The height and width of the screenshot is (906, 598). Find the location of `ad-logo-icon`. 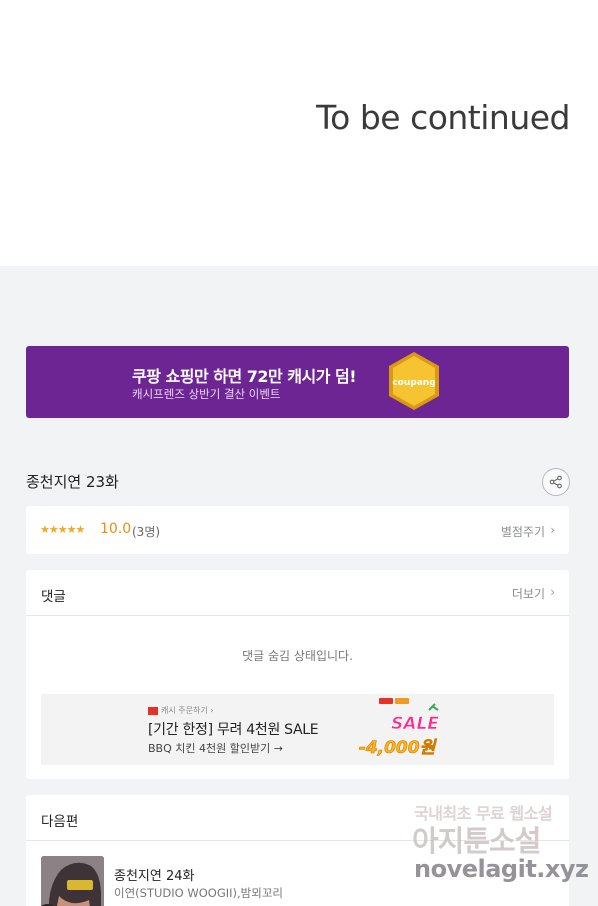

ad-logo-icon is located at coordinates (153, 710).